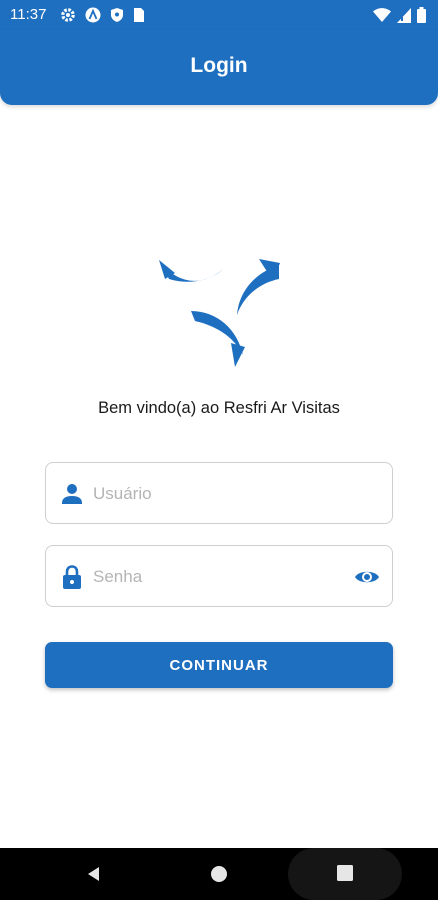 This screenshot has height=900, width=438. I want to click on person-icon, so click(72, 494).